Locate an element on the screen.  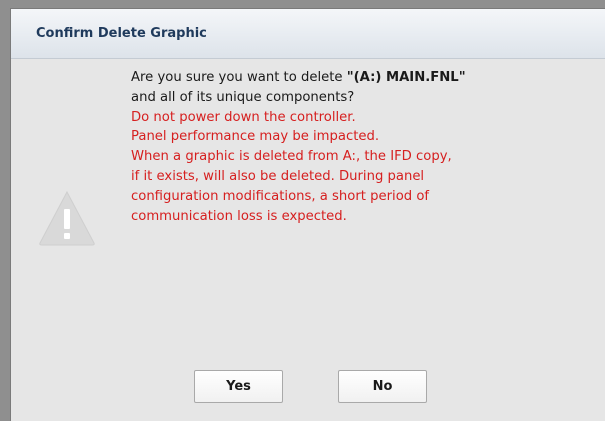
warning-line: communication loss is expected. is located at coordinates (239, 216).